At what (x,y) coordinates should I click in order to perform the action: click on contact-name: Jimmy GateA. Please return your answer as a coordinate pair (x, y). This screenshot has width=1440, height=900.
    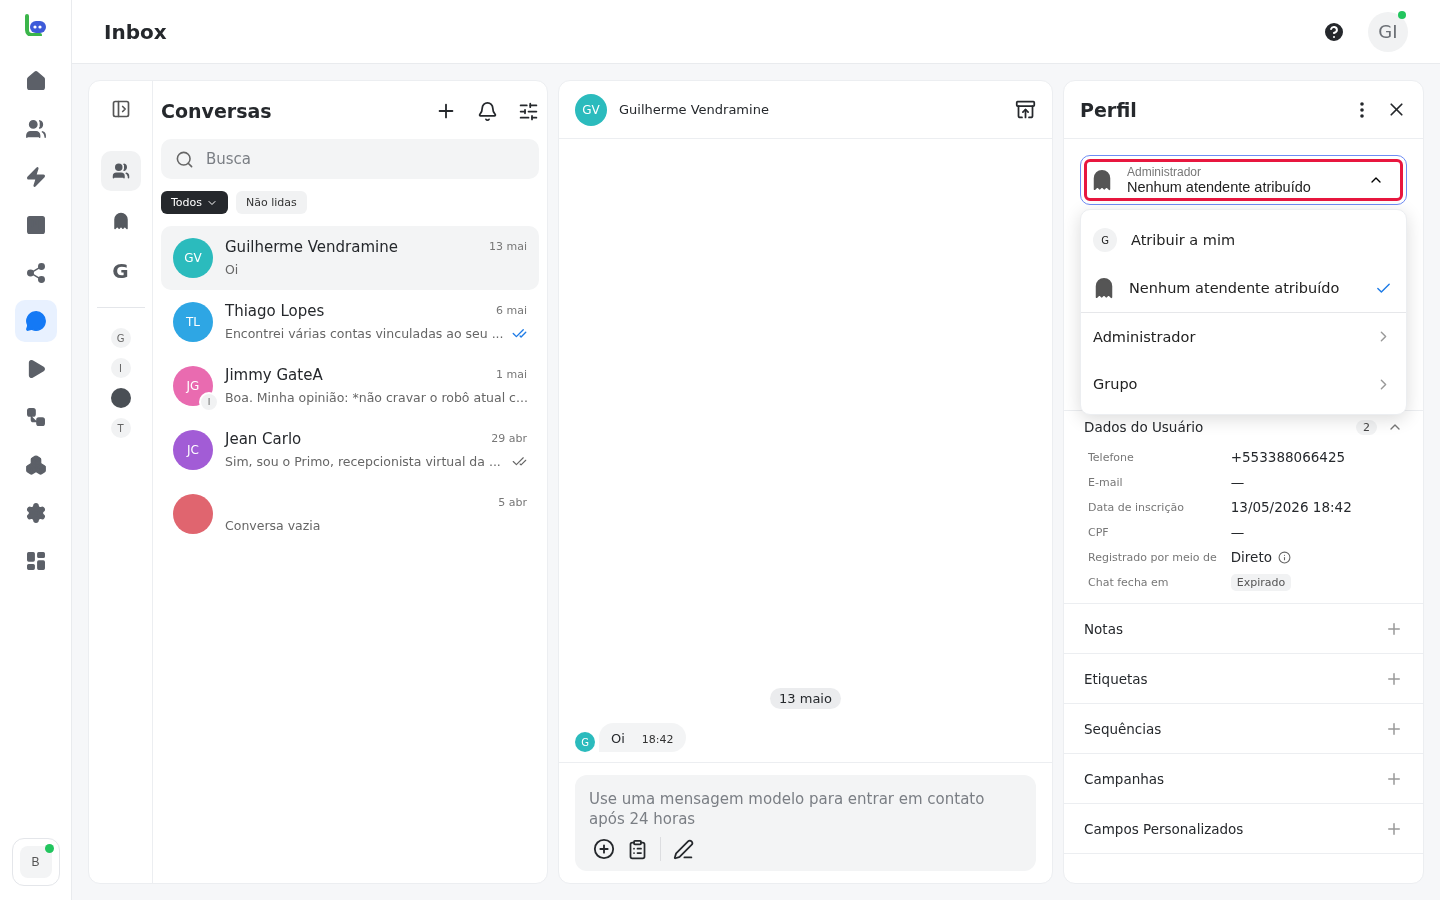
    Looking at the image, I should click on (274, 374).